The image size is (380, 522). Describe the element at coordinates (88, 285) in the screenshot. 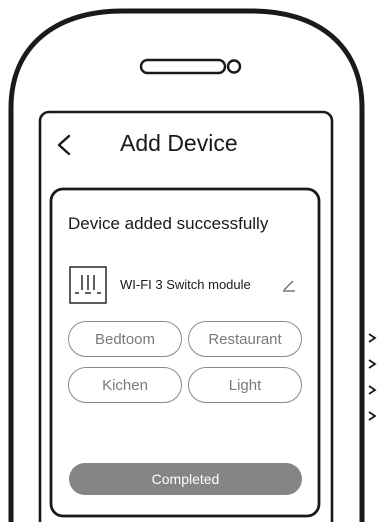

I see `switch-module-icon` at that location.